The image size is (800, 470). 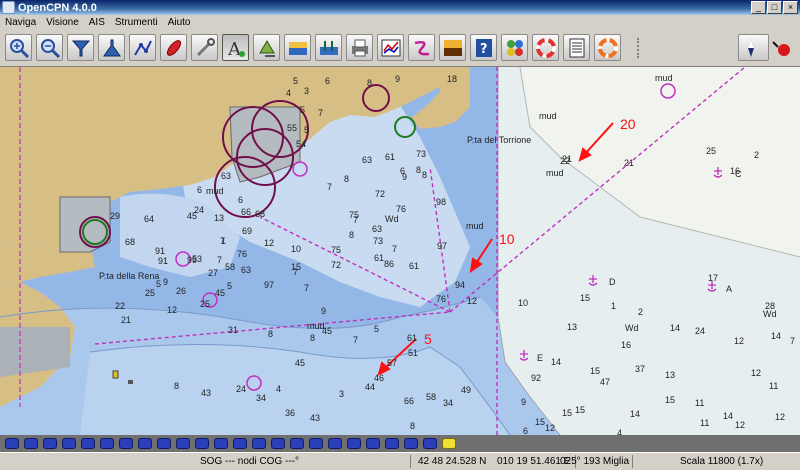 I want to click on boat-icon, so click(x=174, y=48).